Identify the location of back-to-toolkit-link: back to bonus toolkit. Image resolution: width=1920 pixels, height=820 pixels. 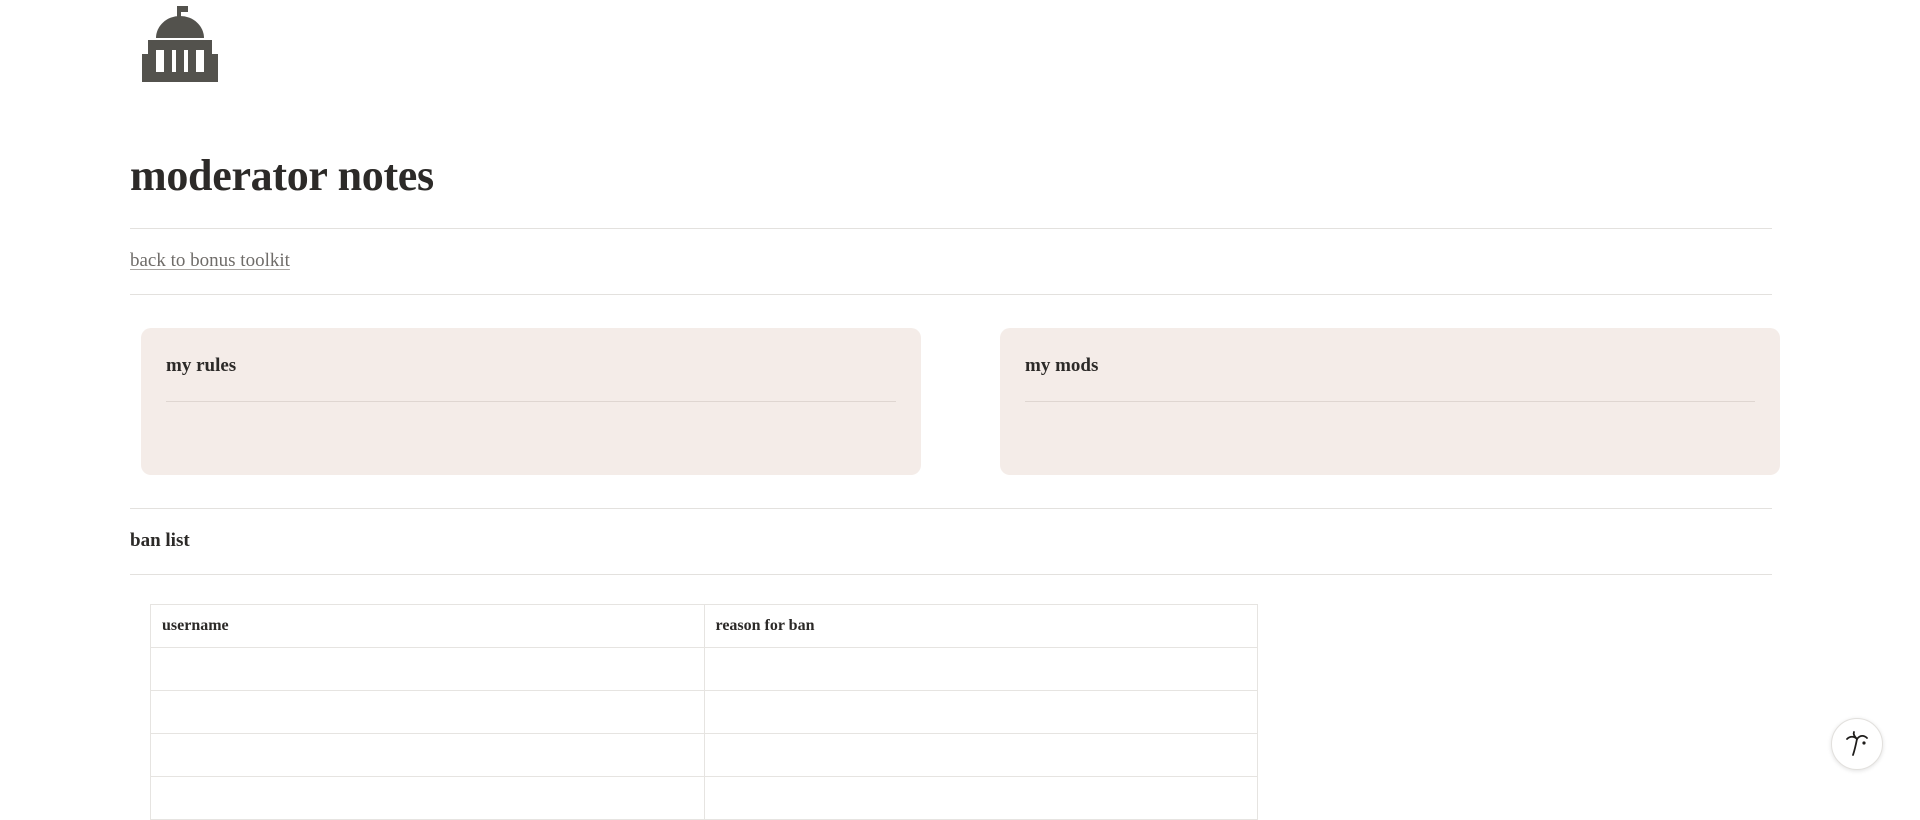
(210, 261).